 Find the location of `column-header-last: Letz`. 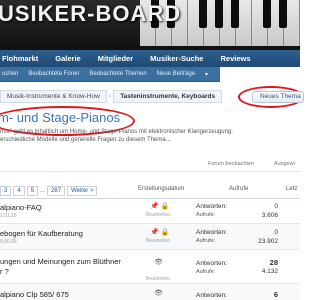

column-header-last: Letz is located at coordinates (291, 189).